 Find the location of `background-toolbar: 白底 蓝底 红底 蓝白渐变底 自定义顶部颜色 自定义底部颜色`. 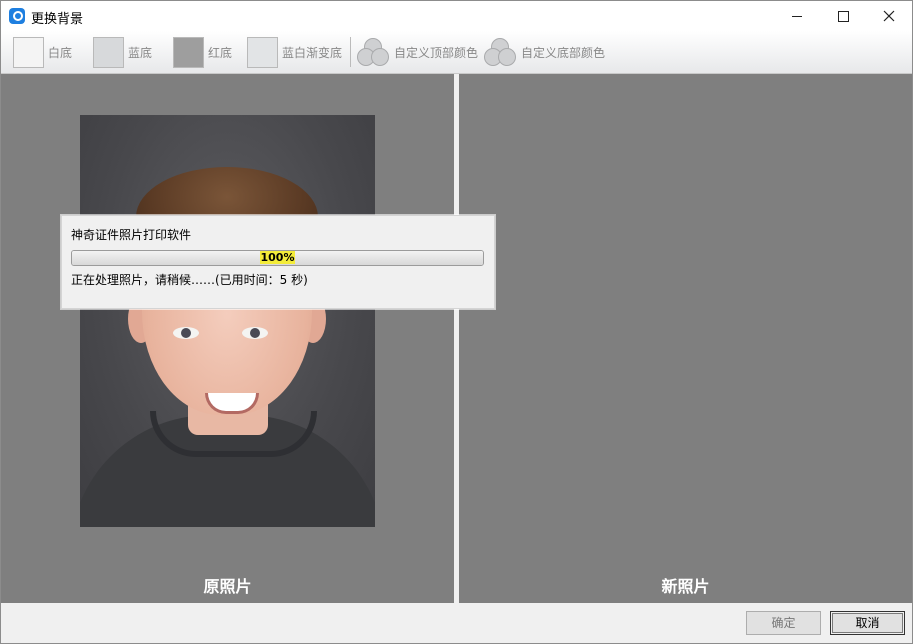

background-toolbar: 白底 蓝底 红底 蓝白渐变底 自定义顶部颜色 自定义底部颜色 is located at coordinates (456, 52).